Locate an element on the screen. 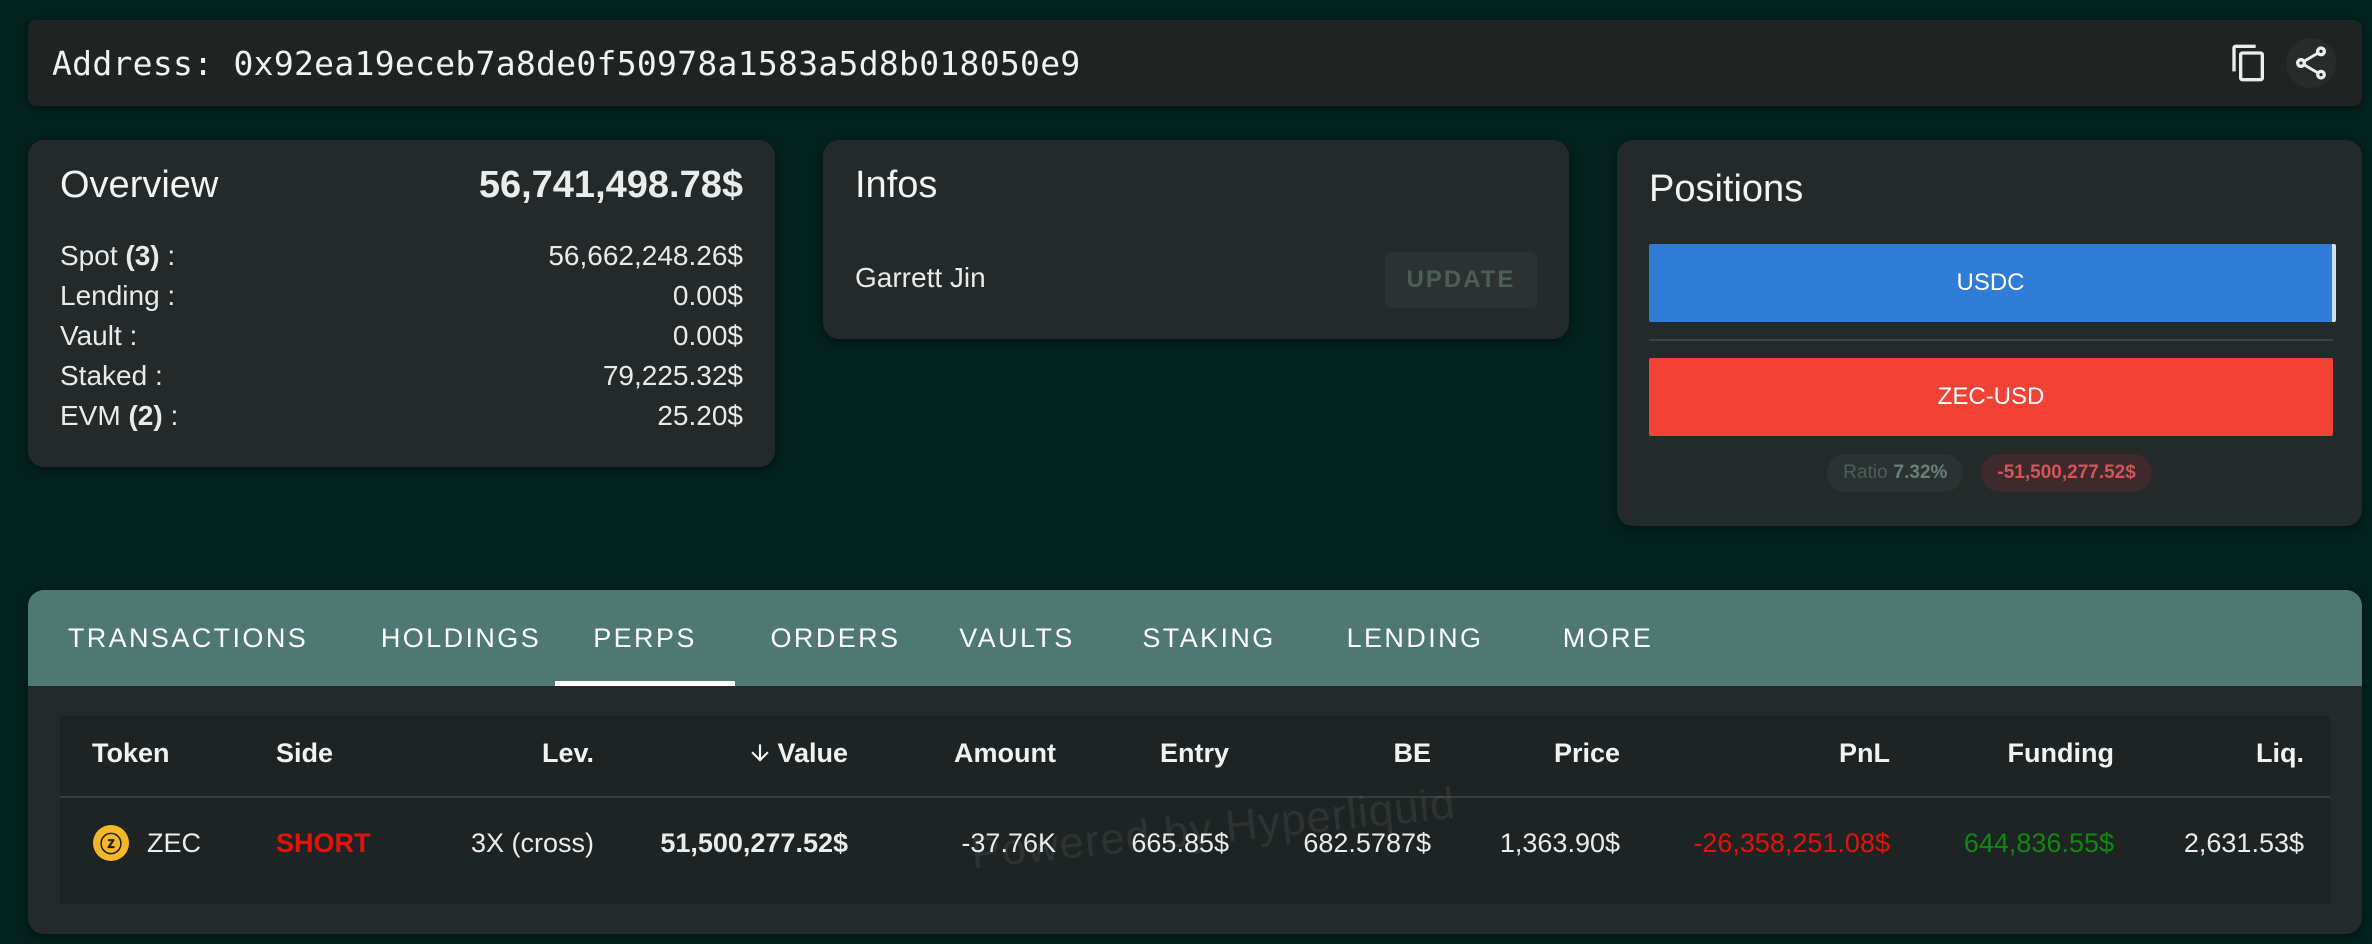  overview-row-spot: Spot (3) : 56,662,248.26$ is located at coordinates (401, 256).